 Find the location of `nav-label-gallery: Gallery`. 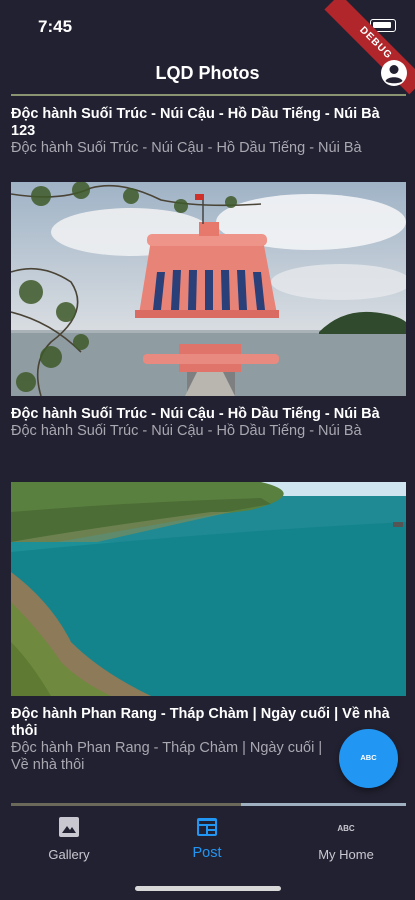

nav-label-gallery: Gallery is located at coordinates (69, 854).